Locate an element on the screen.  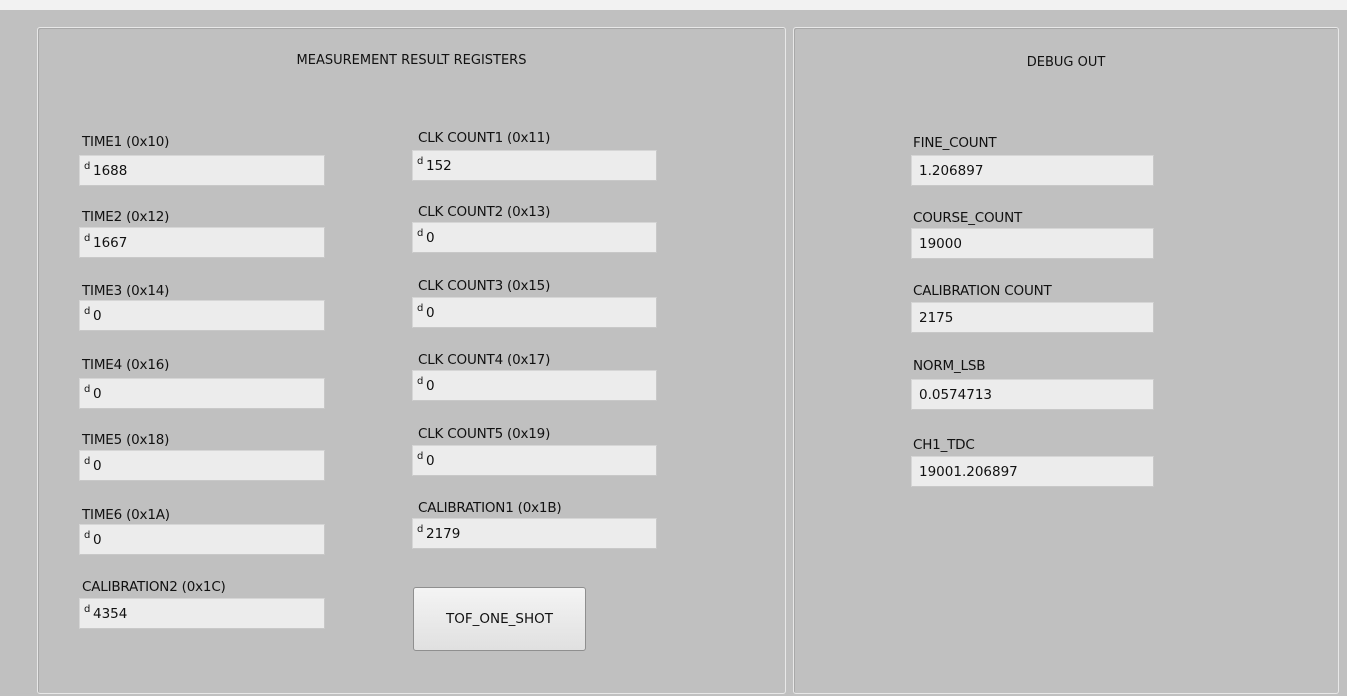
time6-value: 0 is located at coordinates (97, 540).